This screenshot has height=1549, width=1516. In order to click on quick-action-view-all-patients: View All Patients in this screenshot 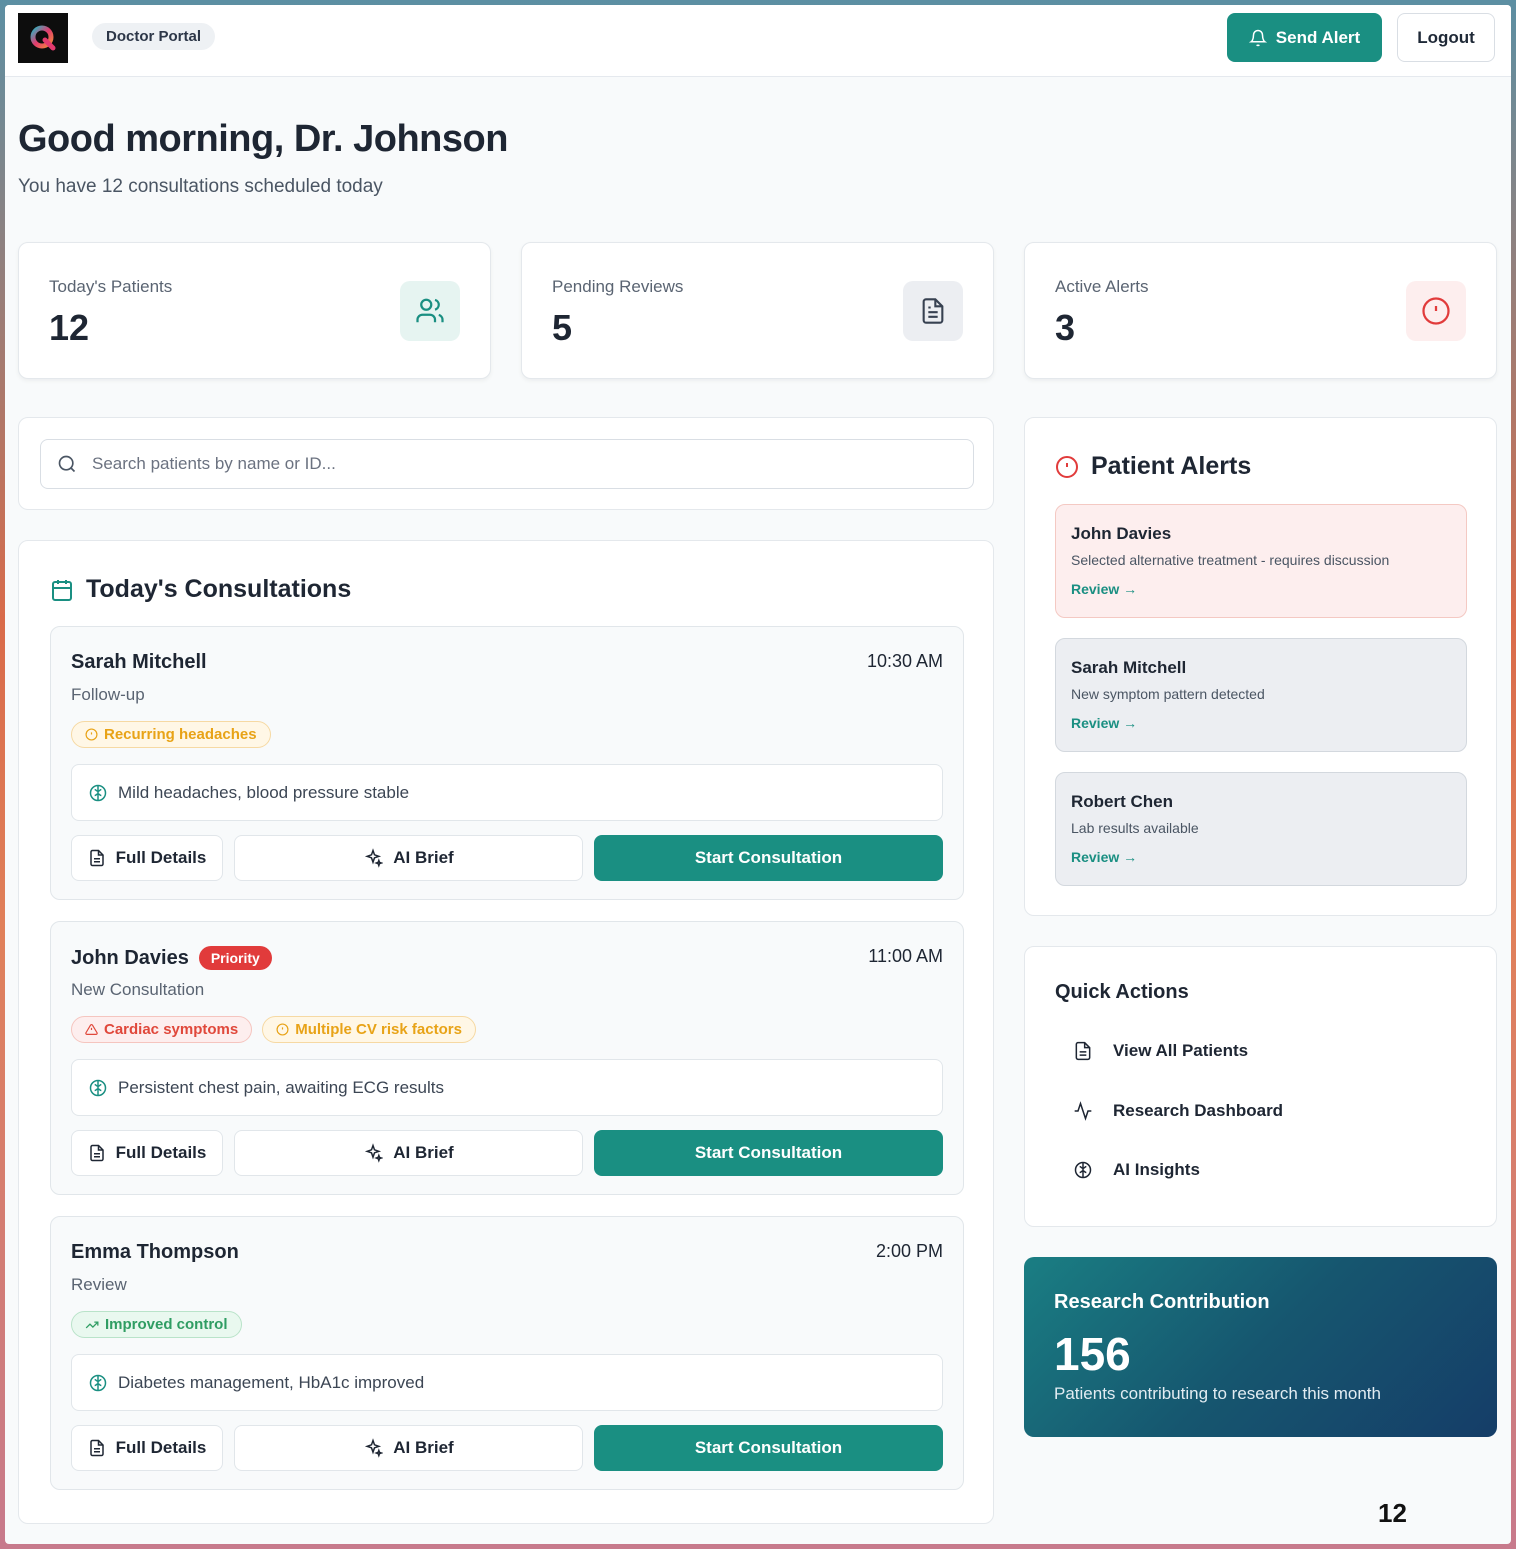, I will do `click(1160, 1051)`.